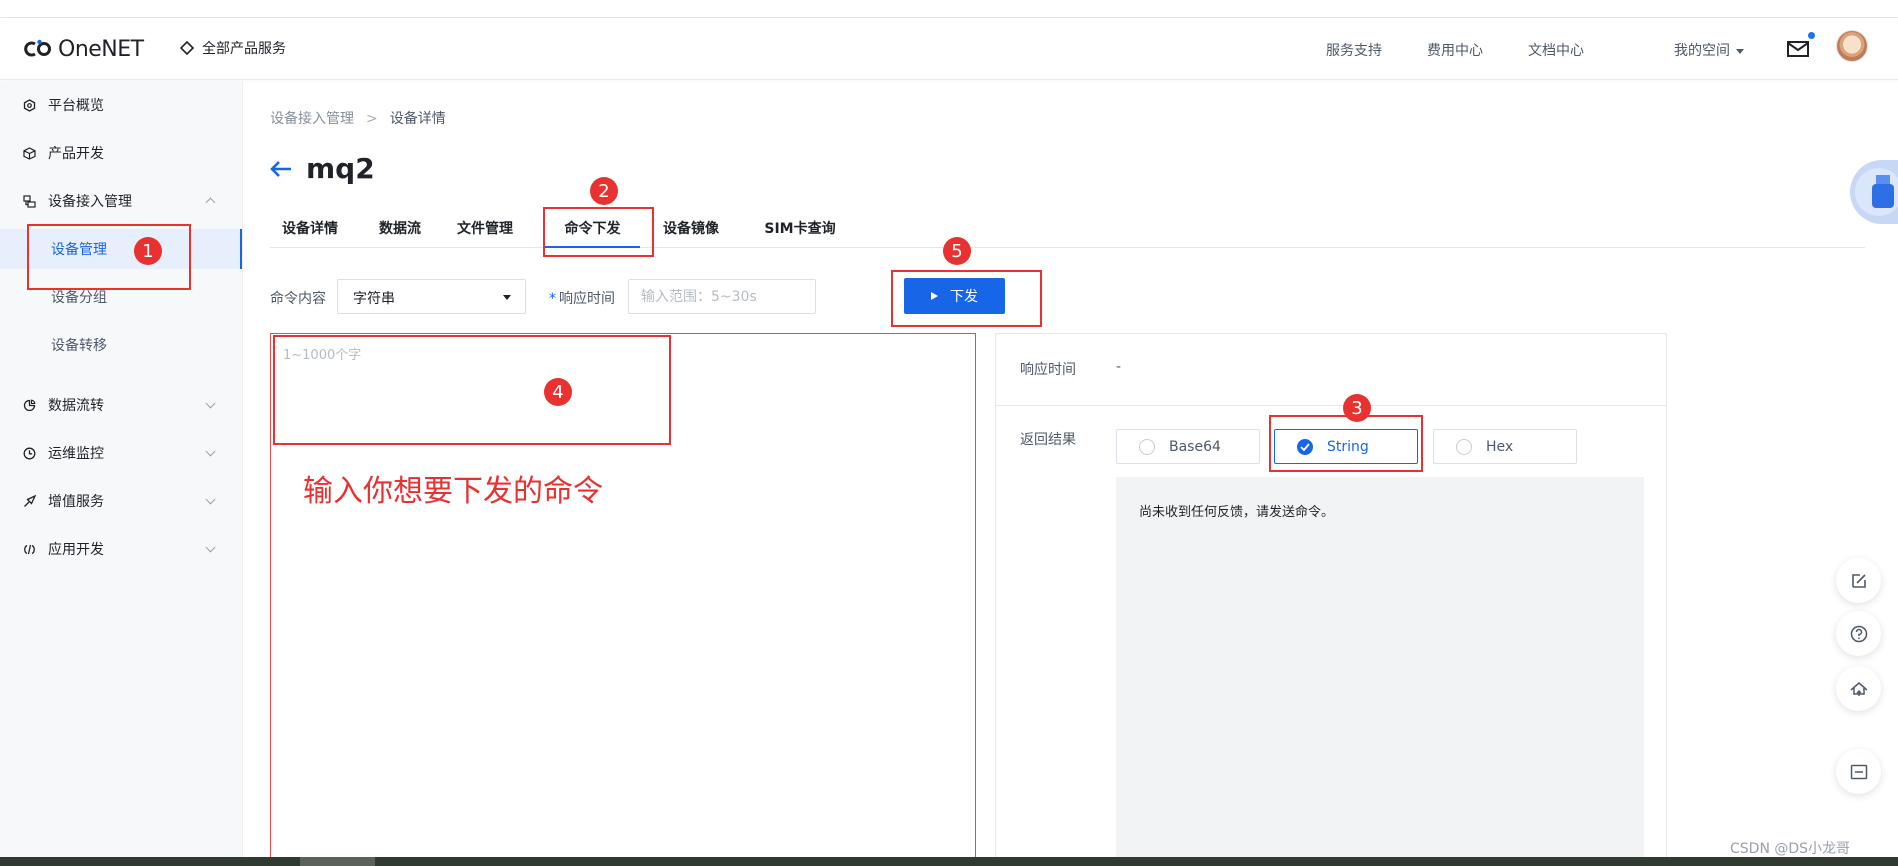 This screenshot has width=1898, height=866. I want to click on tab-file-management: 文件管理, so click(485, 233).